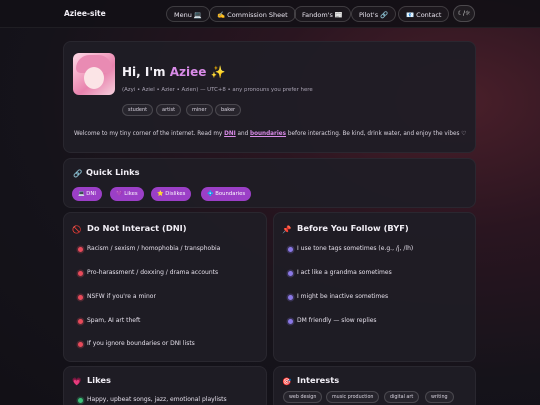 This screenshot has height=405, width=540. Describe the element at coordinates (424, 14) in the screenshot. I see `nav-contact-link: 📧 Contact` at that location.